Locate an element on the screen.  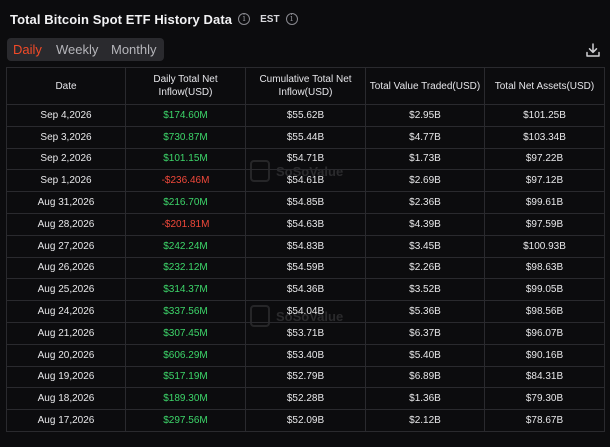
value-traded-cell: $2.12B is located at coordinates (425, 420).